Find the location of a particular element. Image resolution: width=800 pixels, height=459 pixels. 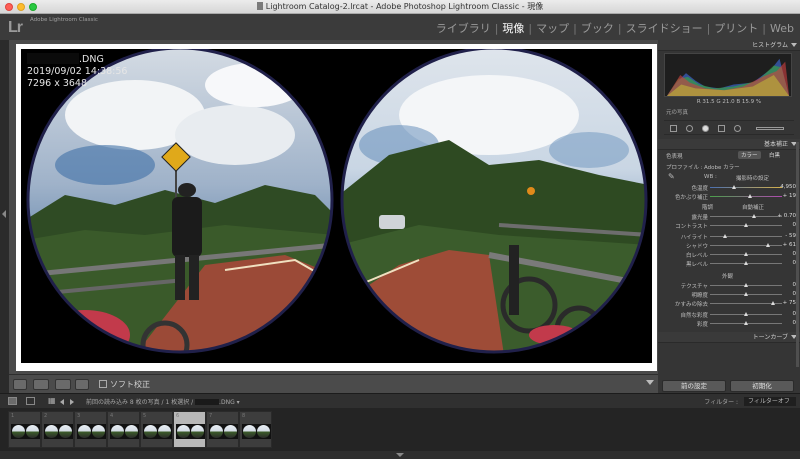

toolbar-menu-icon is located at coordinates (650, 382).